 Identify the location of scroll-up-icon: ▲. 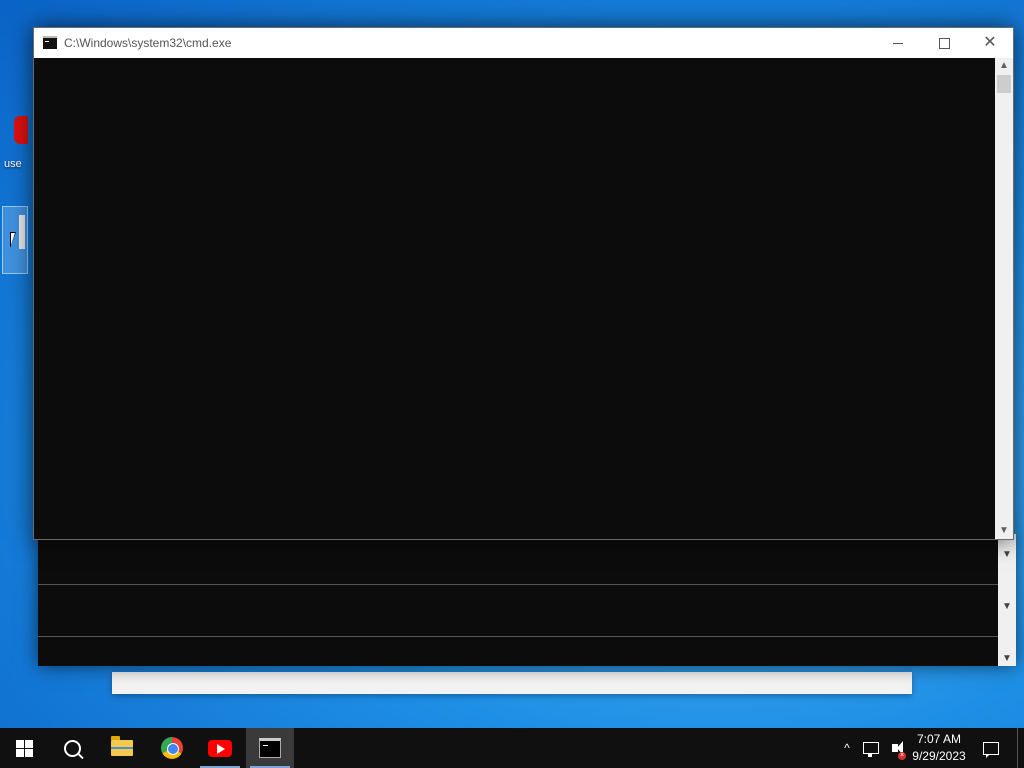
(1004, 66).